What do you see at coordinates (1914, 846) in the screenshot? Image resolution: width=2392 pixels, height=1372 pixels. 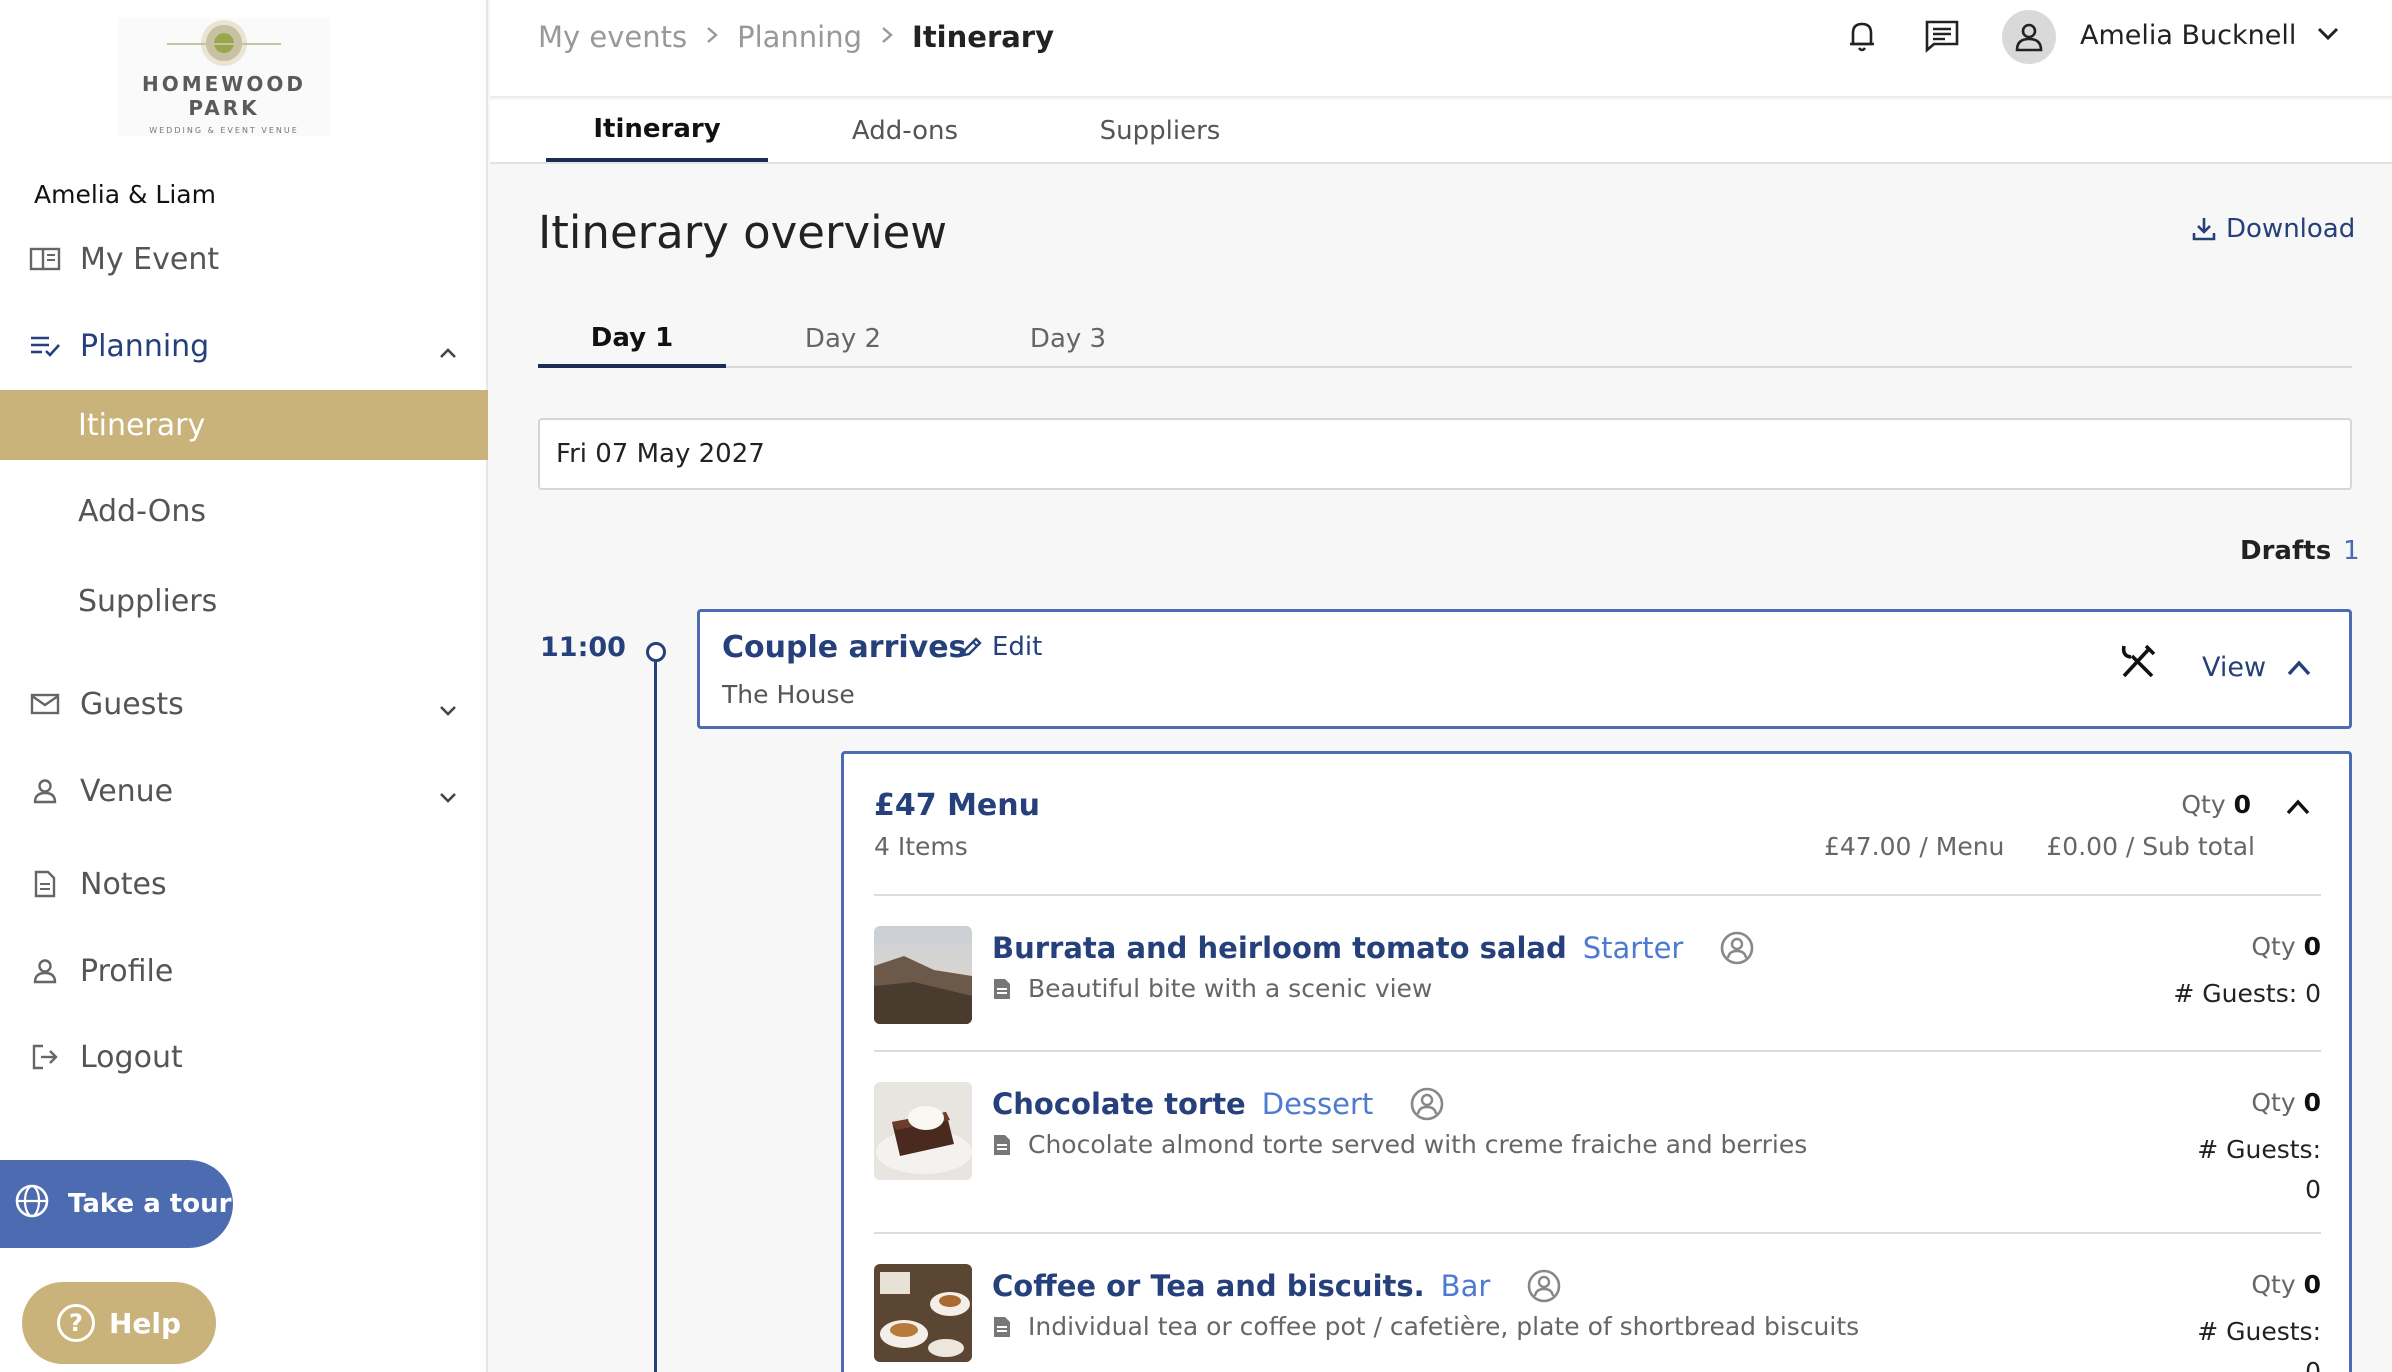 I see `unit-price: £47.00 / Menu` at bounding box center [1914, 846].